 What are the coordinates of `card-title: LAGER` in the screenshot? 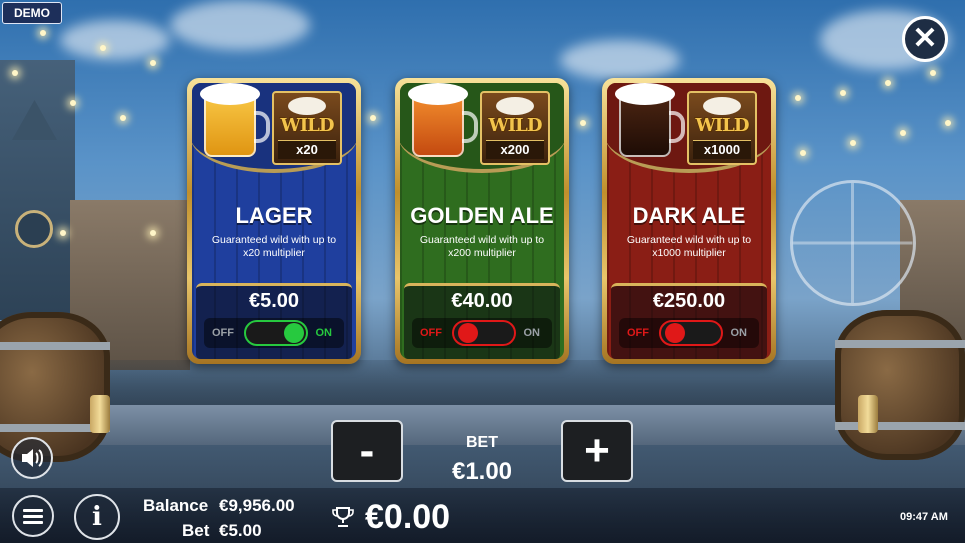 It's located at (274, 215).